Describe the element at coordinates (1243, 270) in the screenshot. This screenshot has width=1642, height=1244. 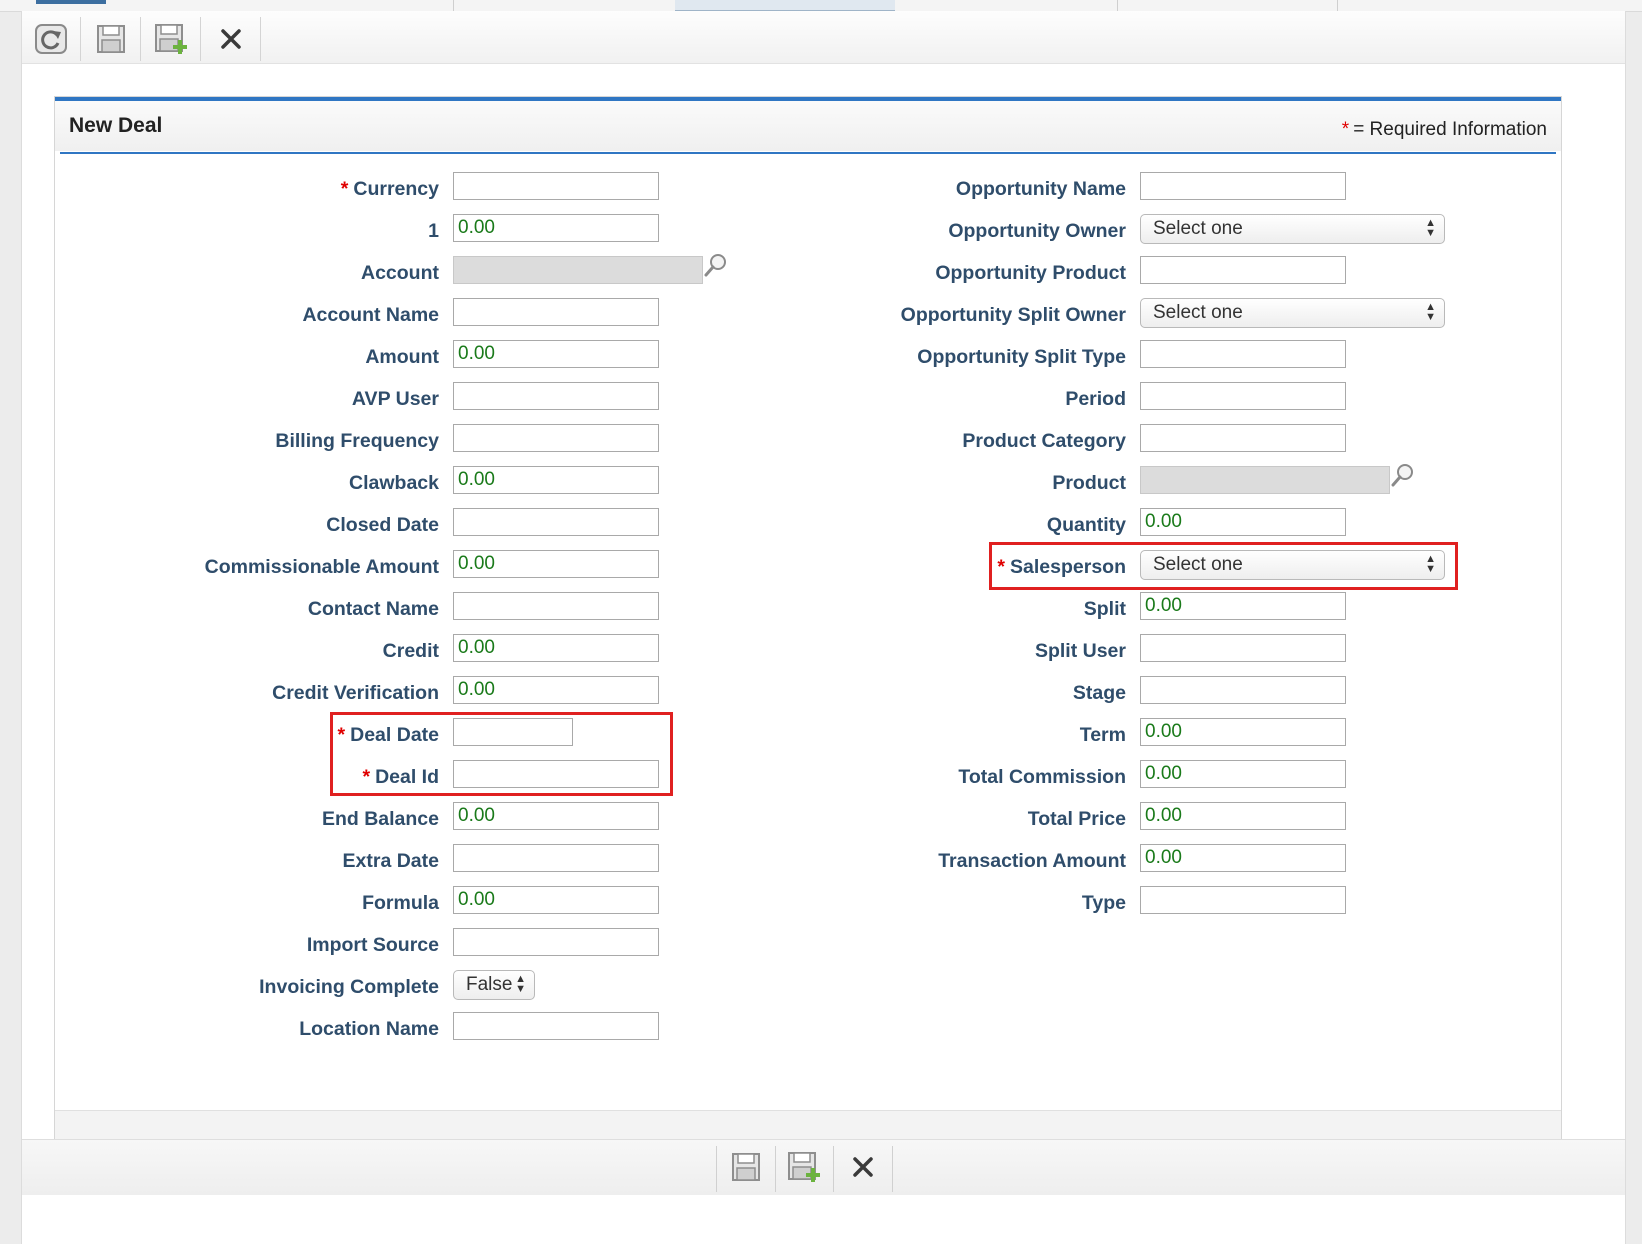
I see `opportunity-product-input` at that location.